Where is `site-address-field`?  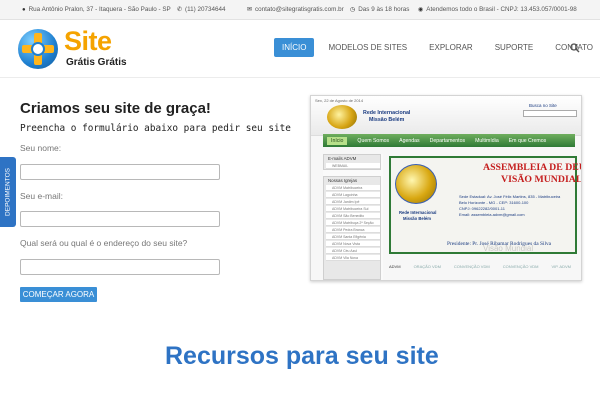
site-address-field is located at coordinates (120, 267).